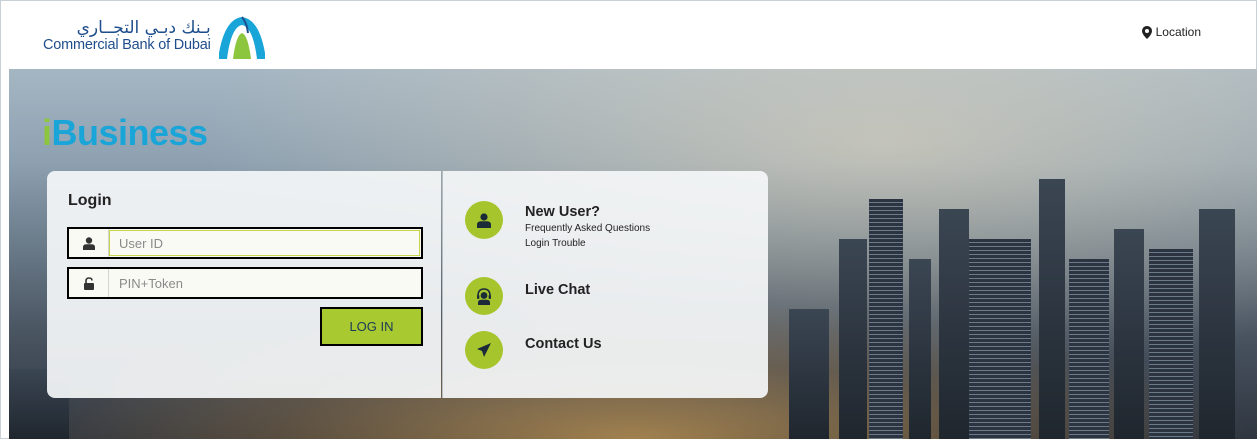  Describe the element at coordinates (587, 212) in the screenshot. I see `new-user-title: New User?` at that location.